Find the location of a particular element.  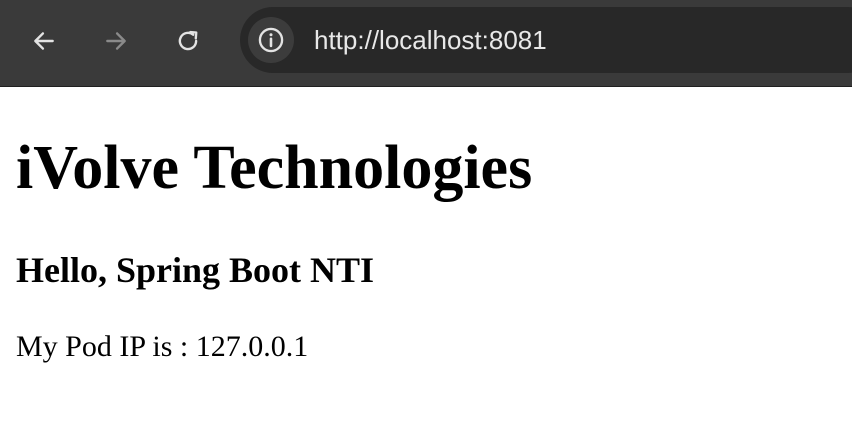

reload-button is located at coordinates (188, 41).